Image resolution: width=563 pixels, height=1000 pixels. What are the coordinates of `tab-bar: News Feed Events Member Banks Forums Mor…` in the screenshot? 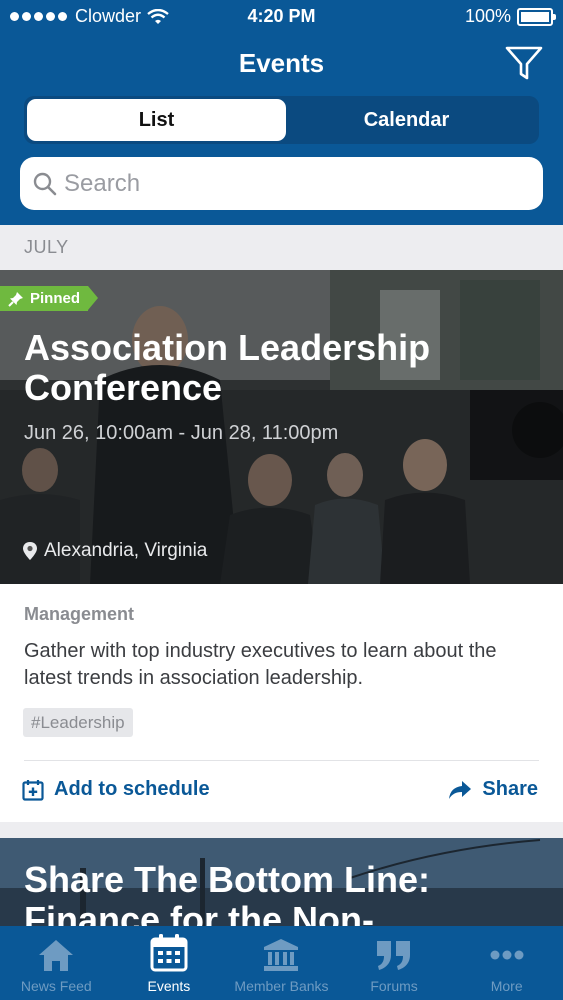 It's located at (281, 963).